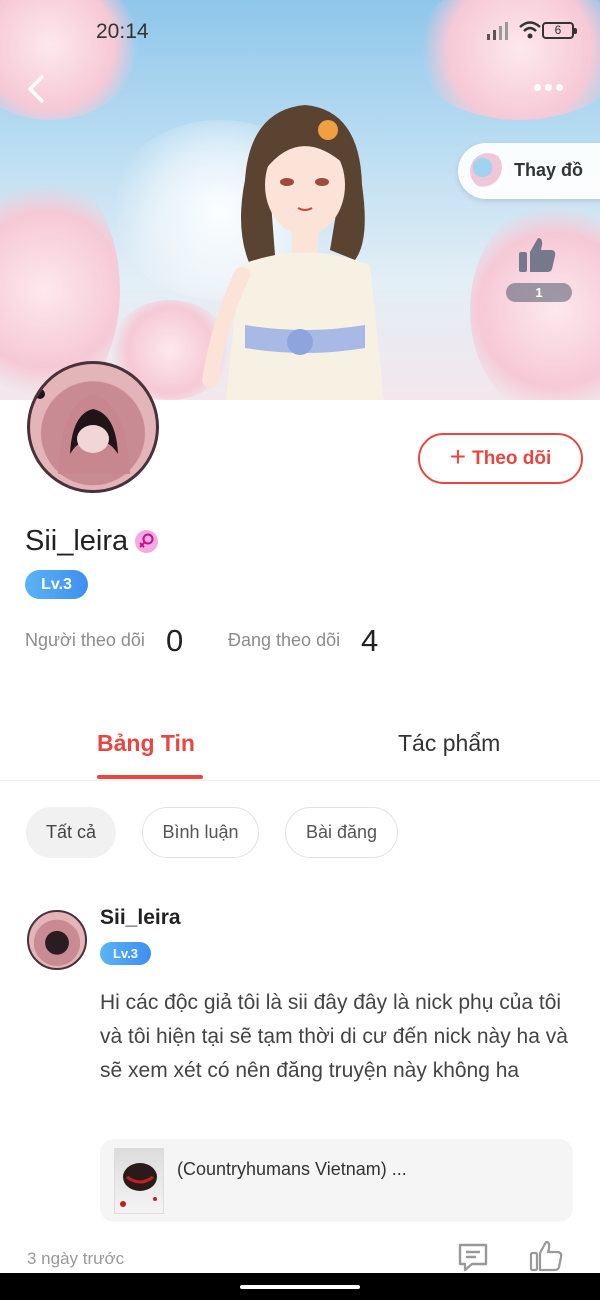  What do you see at coordinates (174, 641) in the screenshot?
I see `followers-count: 0` at bounding box center [174, 641].